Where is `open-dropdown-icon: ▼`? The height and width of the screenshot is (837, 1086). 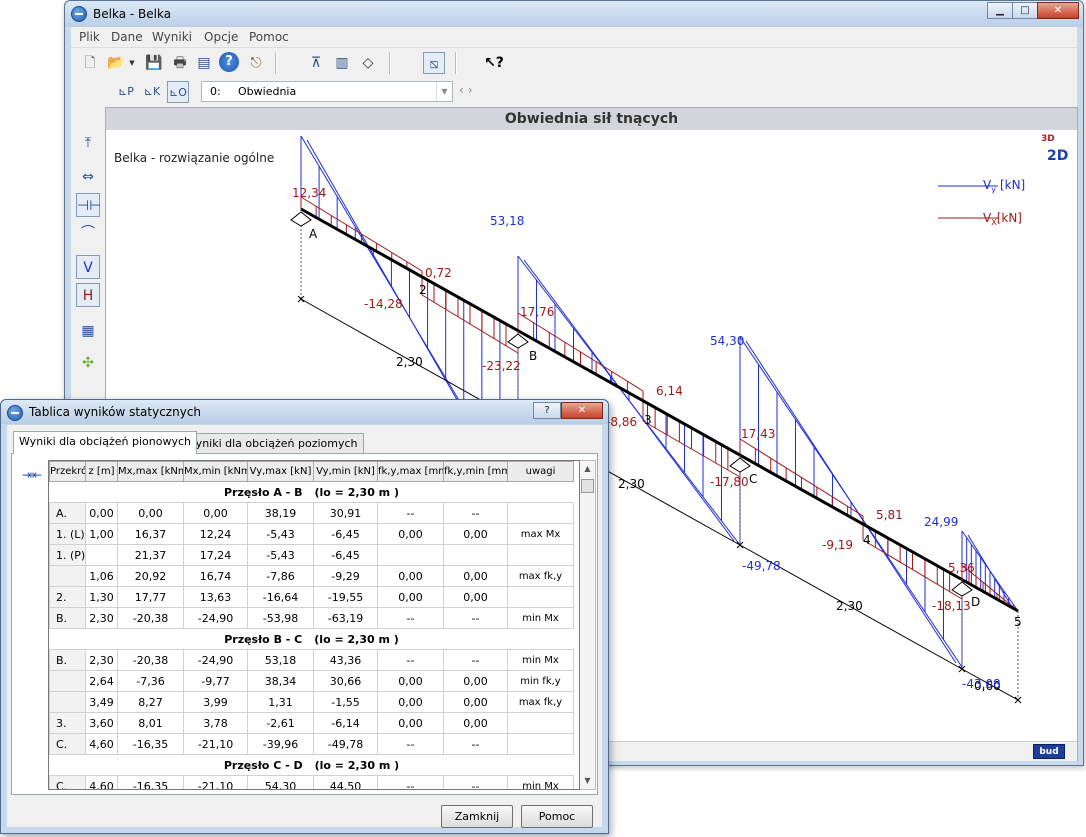
open-dropdown-icon: ▼ is located at coordinates (132, 63).